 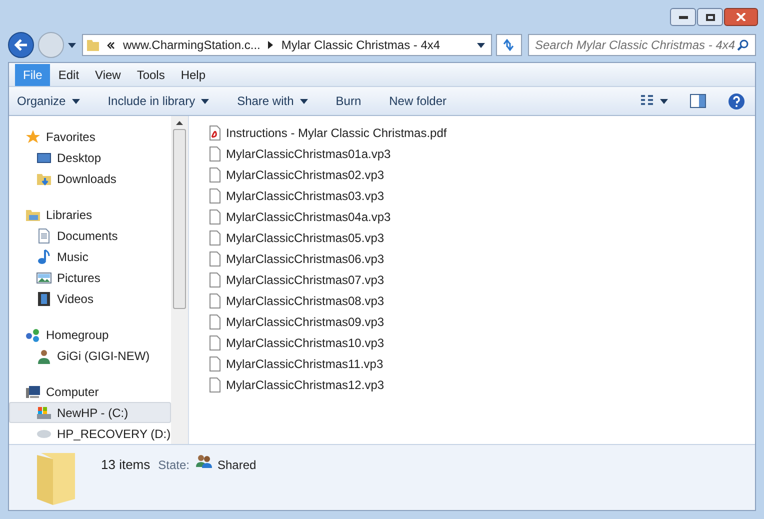 I want to click on directory-entry: MylarClassicChristmas11.vp3, so click(x=481, y=363).